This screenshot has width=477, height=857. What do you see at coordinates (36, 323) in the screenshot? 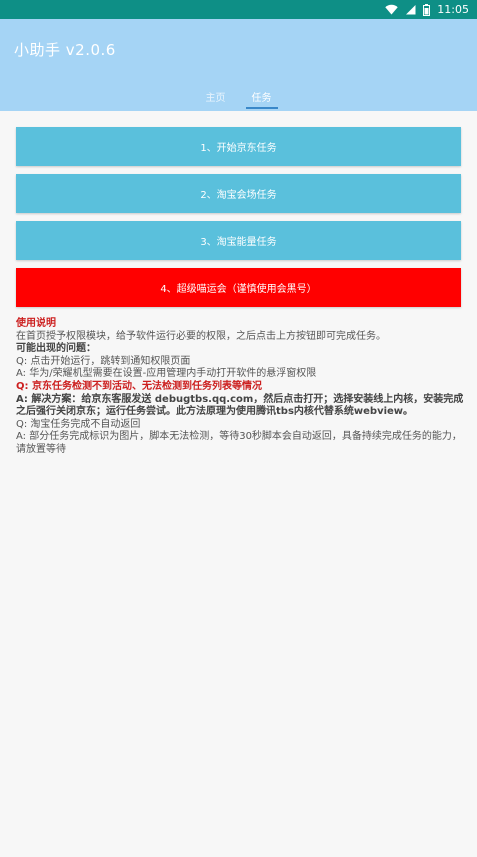
I see `instructions-title: 使用说明` at bounding box center [36, 323].